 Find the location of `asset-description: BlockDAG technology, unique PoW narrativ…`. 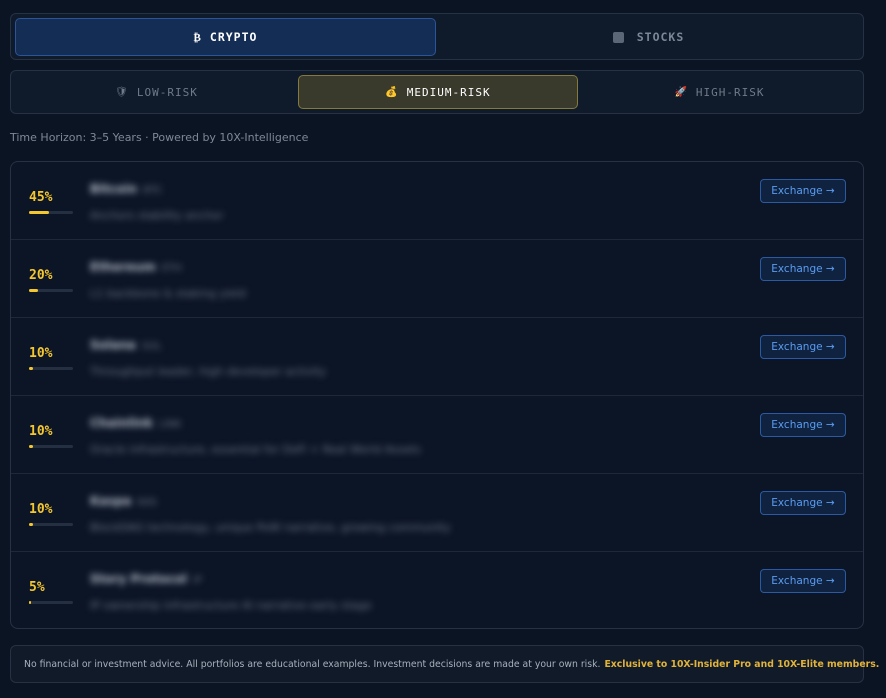

asset-description: BlockDAG technology, unique PoW narrativ… is located at coordinates (270, 527).